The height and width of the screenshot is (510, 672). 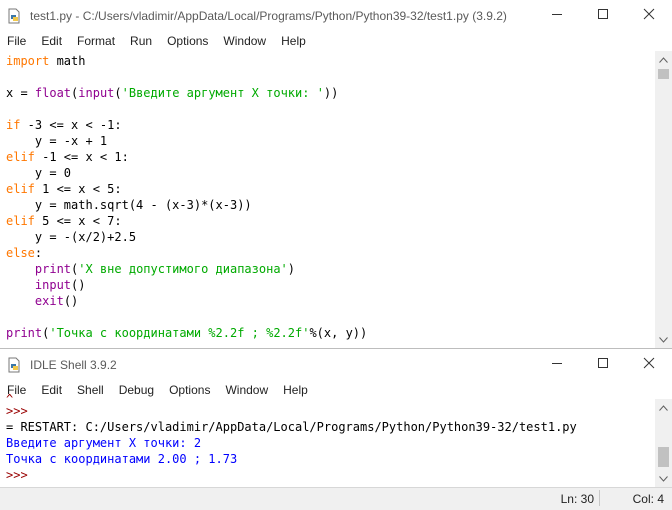 What do you see at coordinates (336, 498) in the screenshot?
I see `status-bar: Ln: 30 Col: 4` at bounding box center [336, 498].